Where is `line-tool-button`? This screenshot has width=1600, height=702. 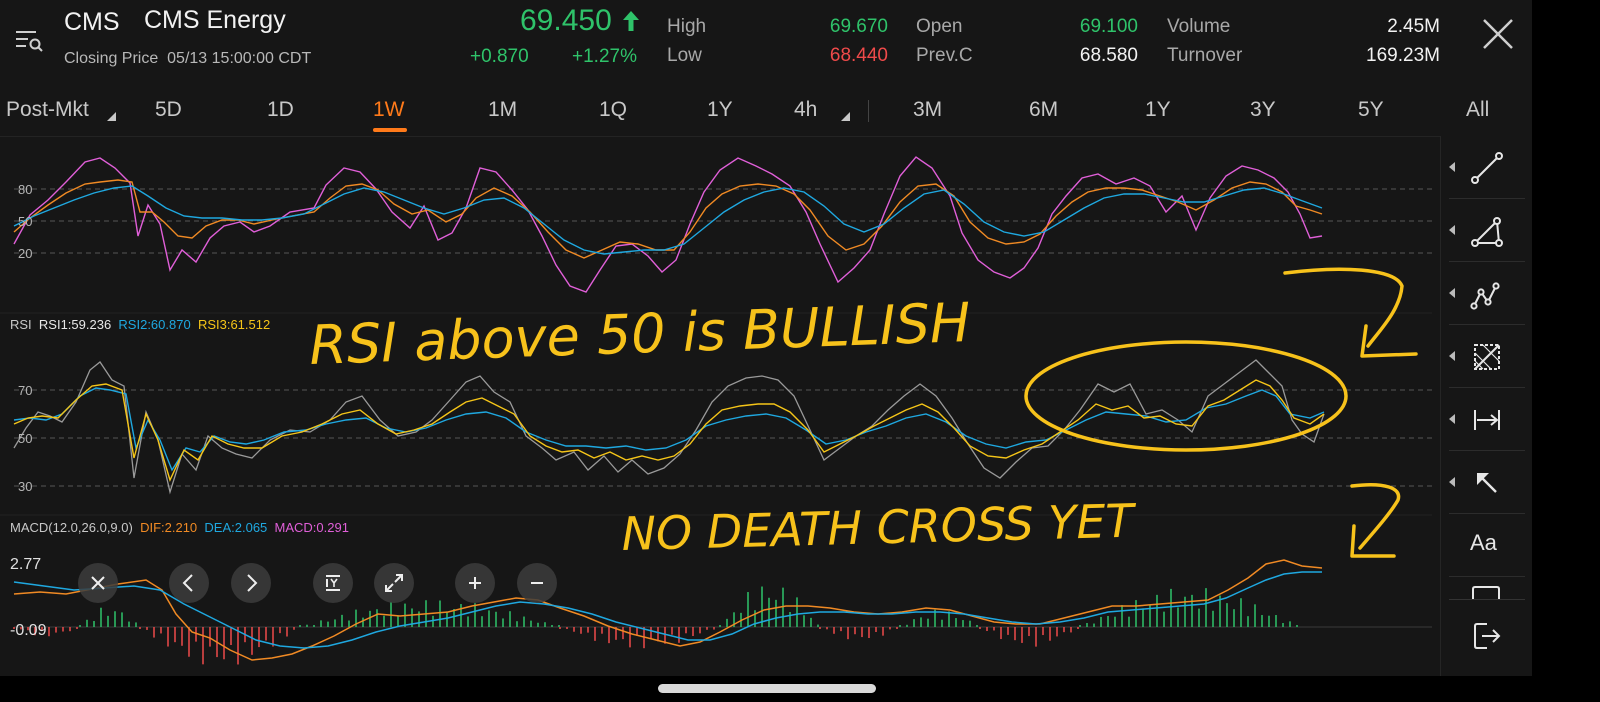 line-tool-button is located at coordinates (1486, 167).